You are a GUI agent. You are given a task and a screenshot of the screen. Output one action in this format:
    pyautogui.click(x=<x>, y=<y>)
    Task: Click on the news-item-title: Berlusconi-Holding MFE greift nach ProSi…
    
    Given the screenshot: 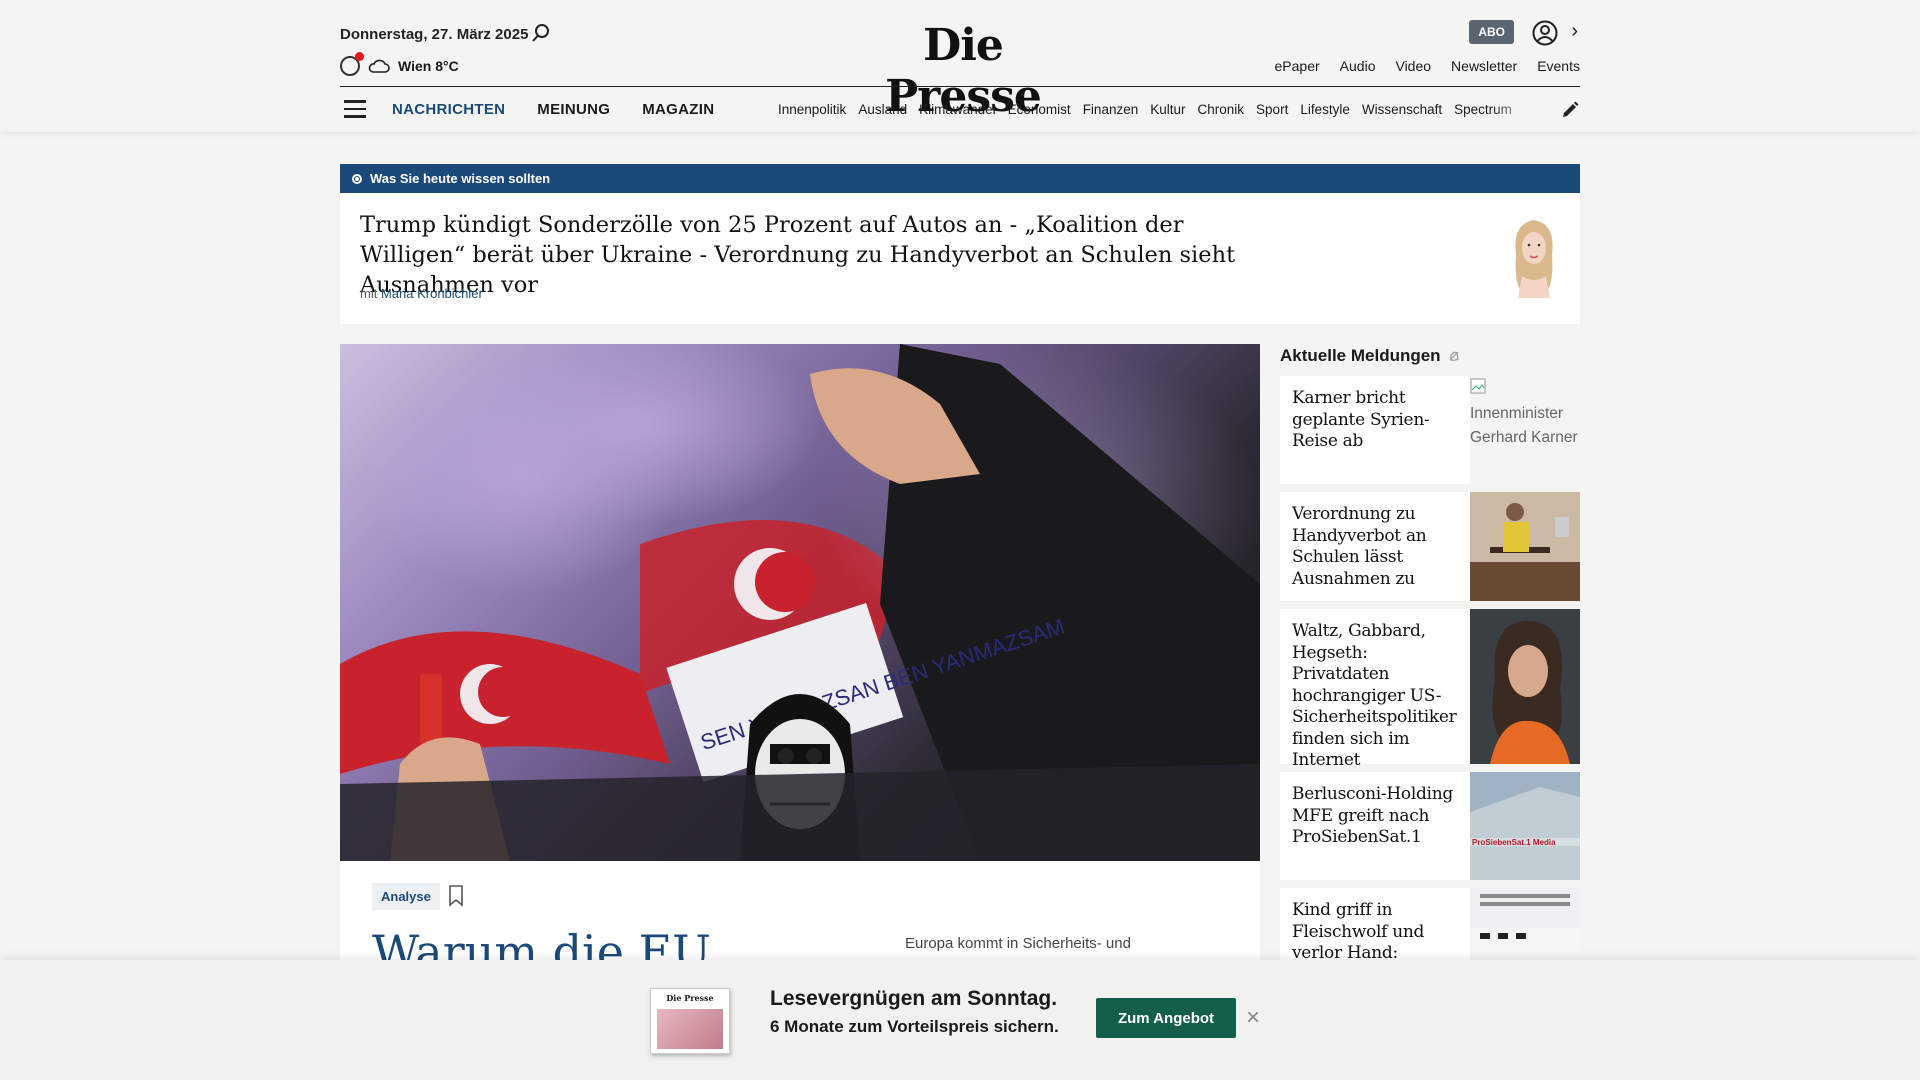 What is the action you would take?
    pyautogui.click(x=1372, y=815)
    